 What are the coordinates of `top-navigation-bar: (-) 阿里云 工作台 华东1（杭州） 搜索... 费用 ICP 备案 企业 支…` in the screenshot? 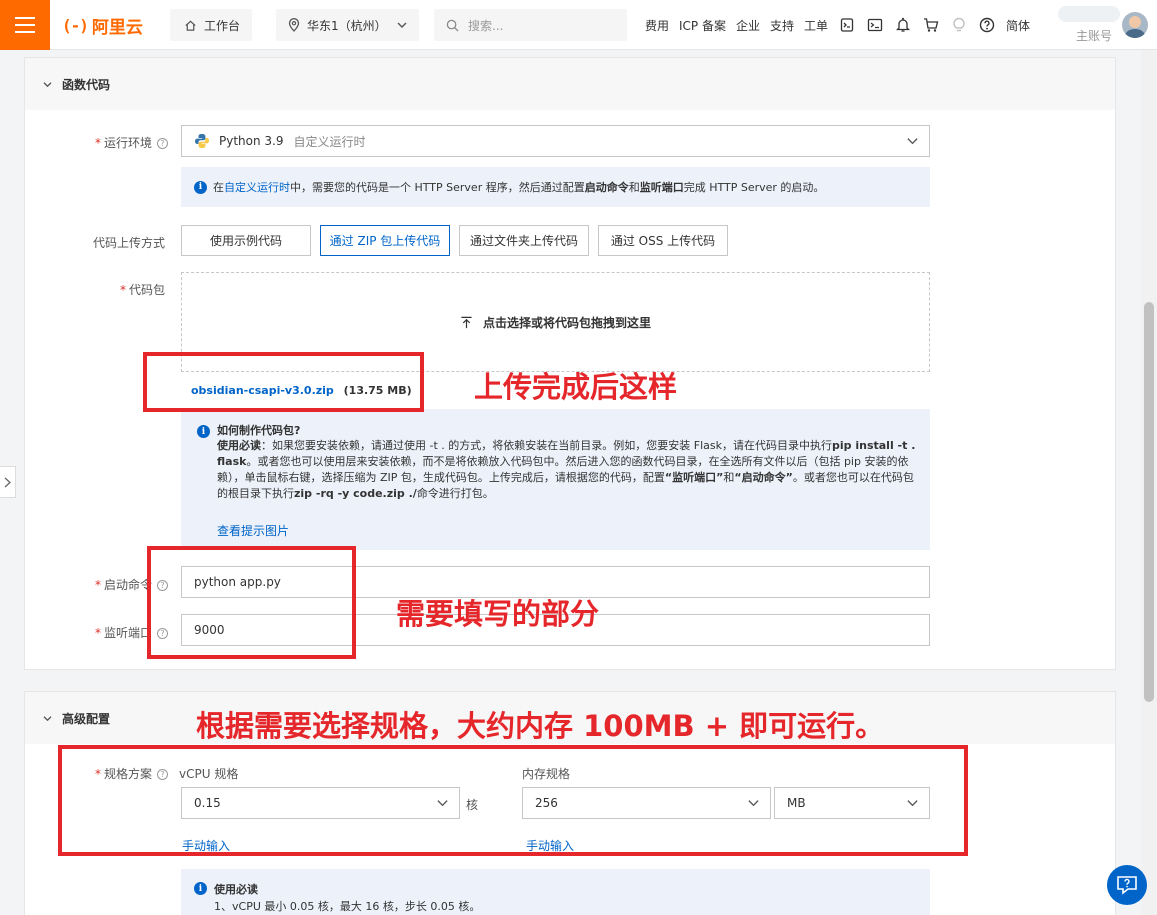 It's located at (578, 25).